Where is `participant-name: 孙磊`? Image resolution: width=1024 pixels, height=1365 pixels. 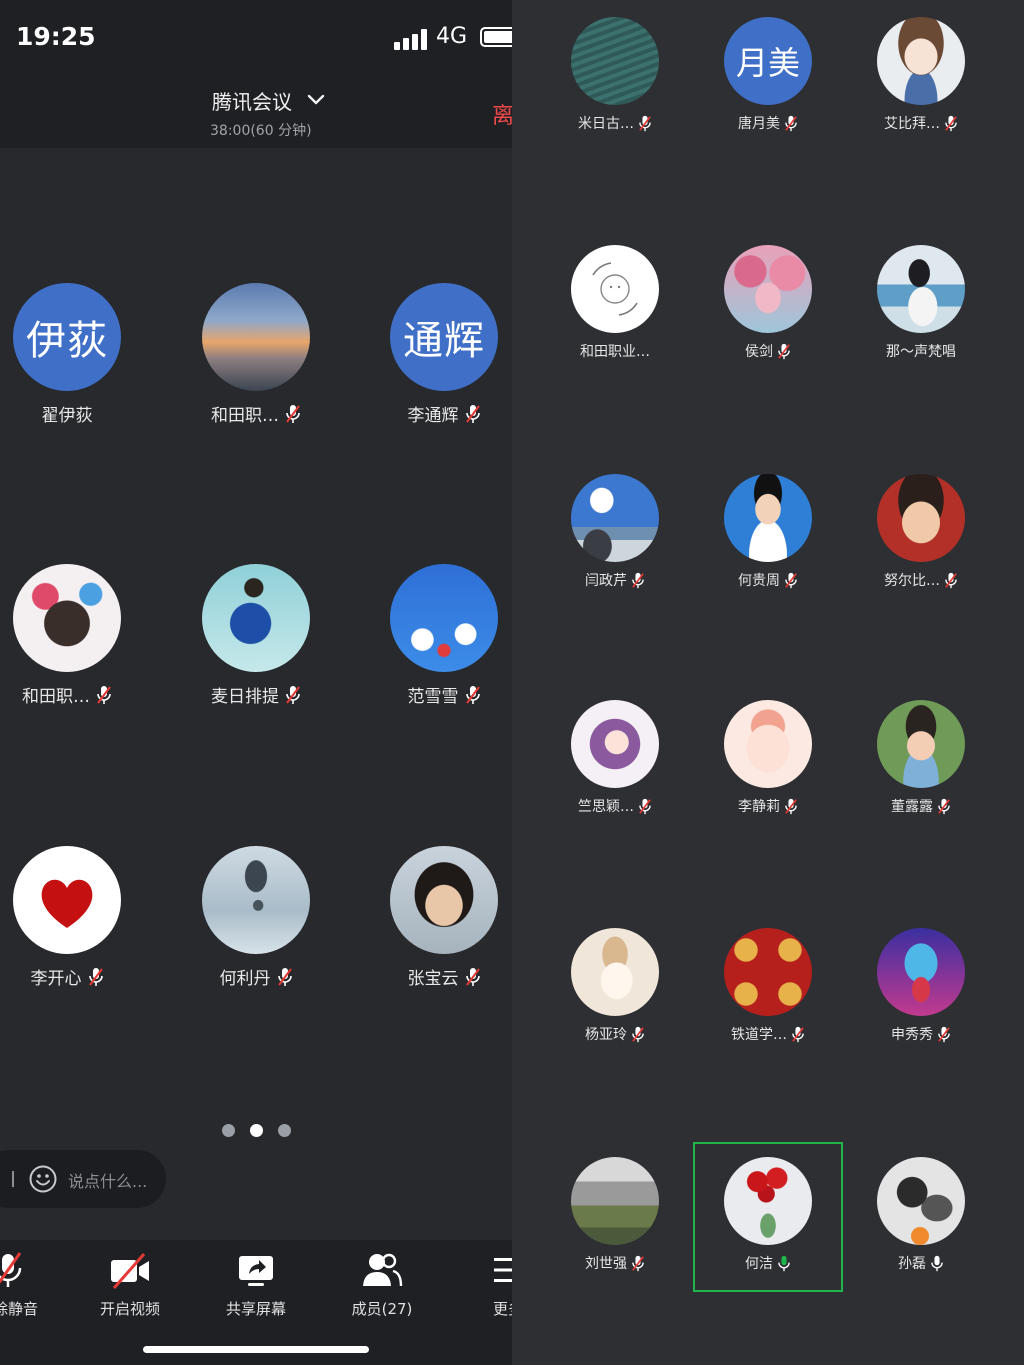
participant-name: 孙磊 is located at coordinates (912, 1264).